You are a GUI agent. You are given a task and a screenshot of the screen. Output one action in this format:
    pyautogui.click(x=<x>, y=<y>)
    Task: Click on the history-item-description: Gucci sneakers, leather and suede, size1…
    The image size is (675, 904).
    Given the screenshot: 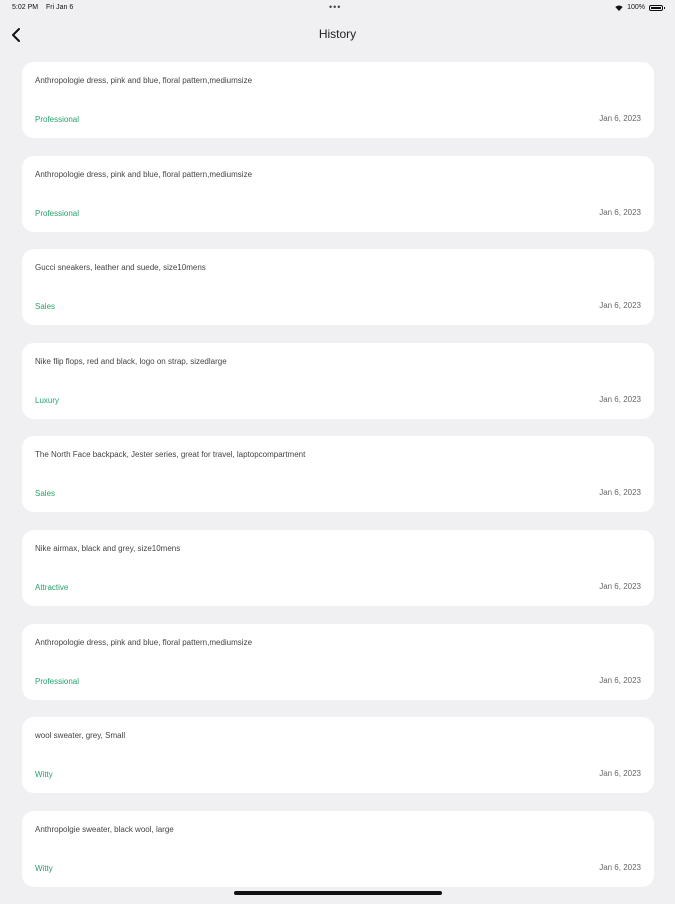 What is the action you would take?
    pyautogui.click(x=120, y=268)
    